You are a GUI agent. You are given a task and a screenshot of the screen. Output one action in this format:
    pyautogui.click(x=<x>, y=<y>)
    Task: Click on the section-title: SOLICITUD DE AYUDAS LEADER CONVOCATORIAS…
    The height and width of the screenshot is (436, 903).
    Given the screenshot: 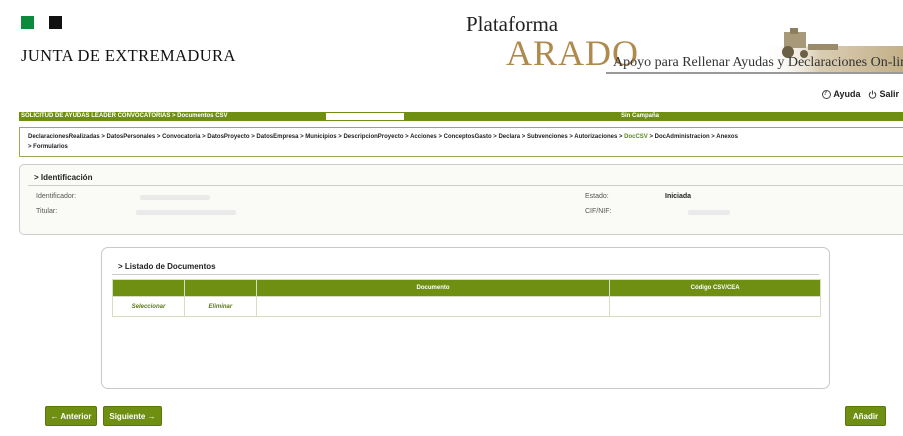 What is the action you would take?
    pyautogui.click(x=124, y=116)
    